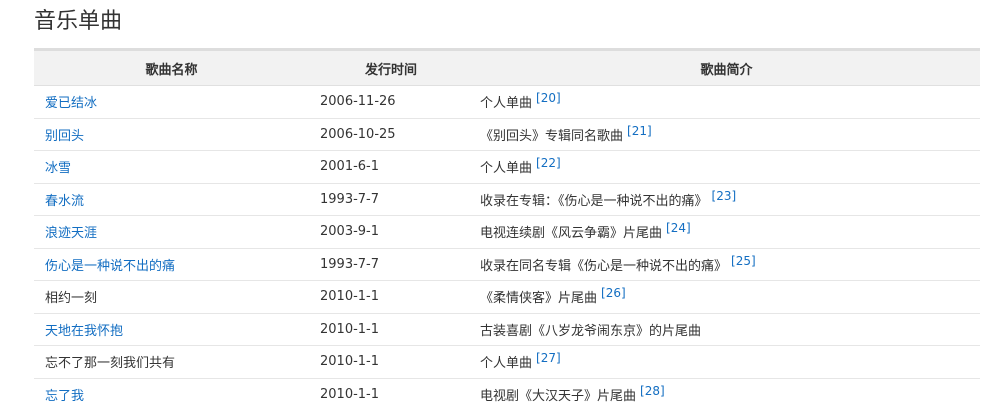 The image size is (983, 405). Describe the element at coordinates (726, 391) in the screenshot. I see `song-intro-cell: 电视剧《大汉天子》片尾曲 [28]` at that location.